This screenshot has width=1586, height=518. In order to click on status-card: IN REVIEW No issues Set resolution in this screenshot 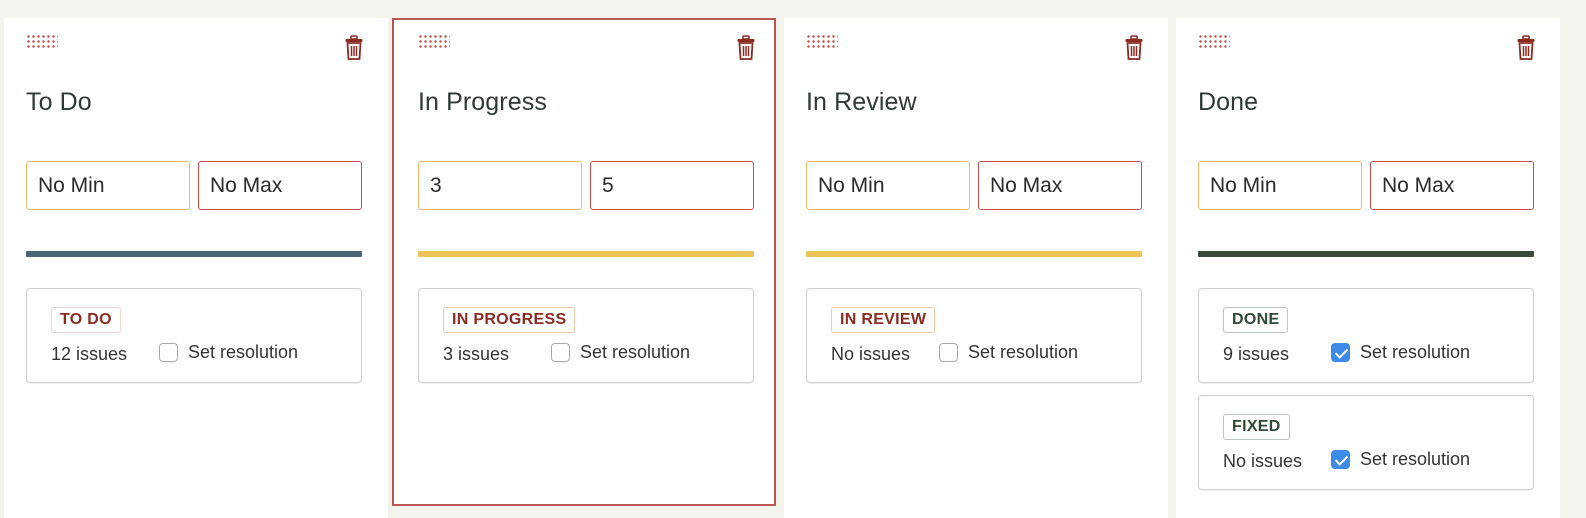, I will do `click(974, 335)`.